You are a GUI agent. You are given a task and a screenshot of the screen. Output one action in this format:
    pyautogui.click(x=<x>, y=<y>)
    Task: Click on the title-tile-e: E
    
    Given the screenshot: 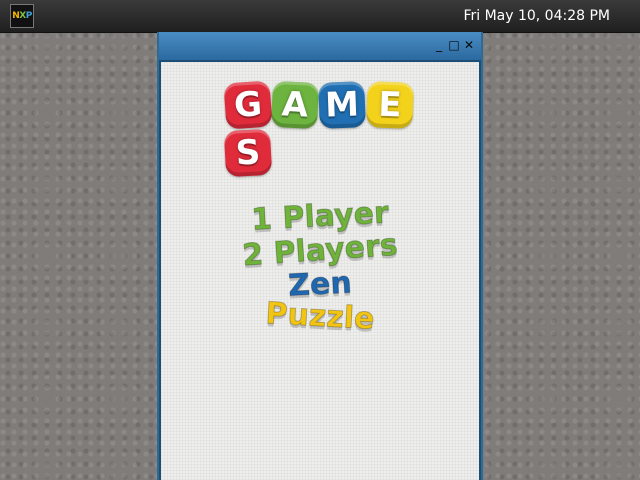 What is the action you would take?
    pyautogui.click(x=390, y=105)
    